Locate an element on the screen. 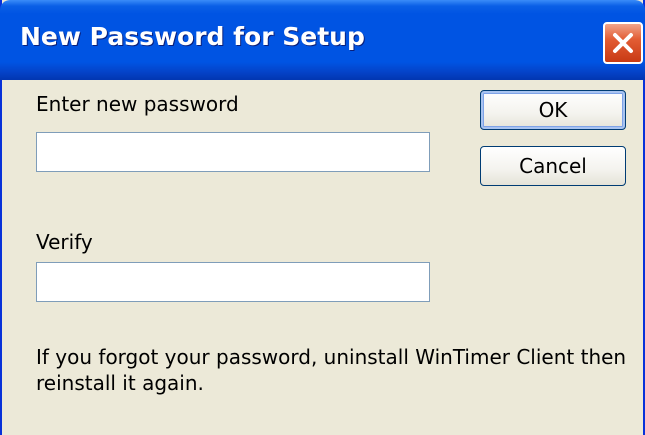  verify-password-input is located at coordinates (233, 282).